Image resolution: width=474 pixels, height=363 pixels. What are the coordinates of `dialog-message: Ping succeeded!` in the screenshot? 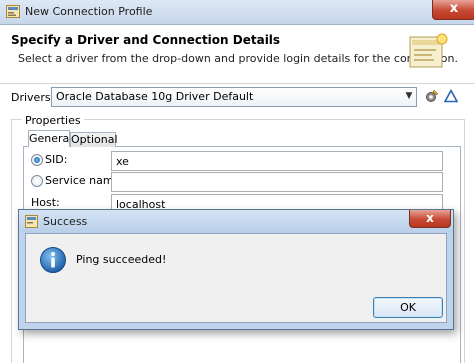 It's located at (121, 259).